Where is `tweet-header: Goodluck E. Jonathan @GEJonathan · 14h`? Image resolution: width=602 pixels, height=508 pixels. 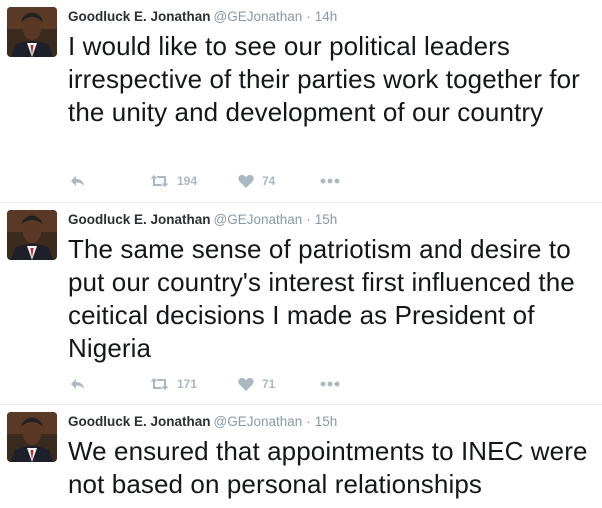
tweet-header: Goodluck E. Jonathan @GEJonathan · 14h is located at coordinates (202, 17).